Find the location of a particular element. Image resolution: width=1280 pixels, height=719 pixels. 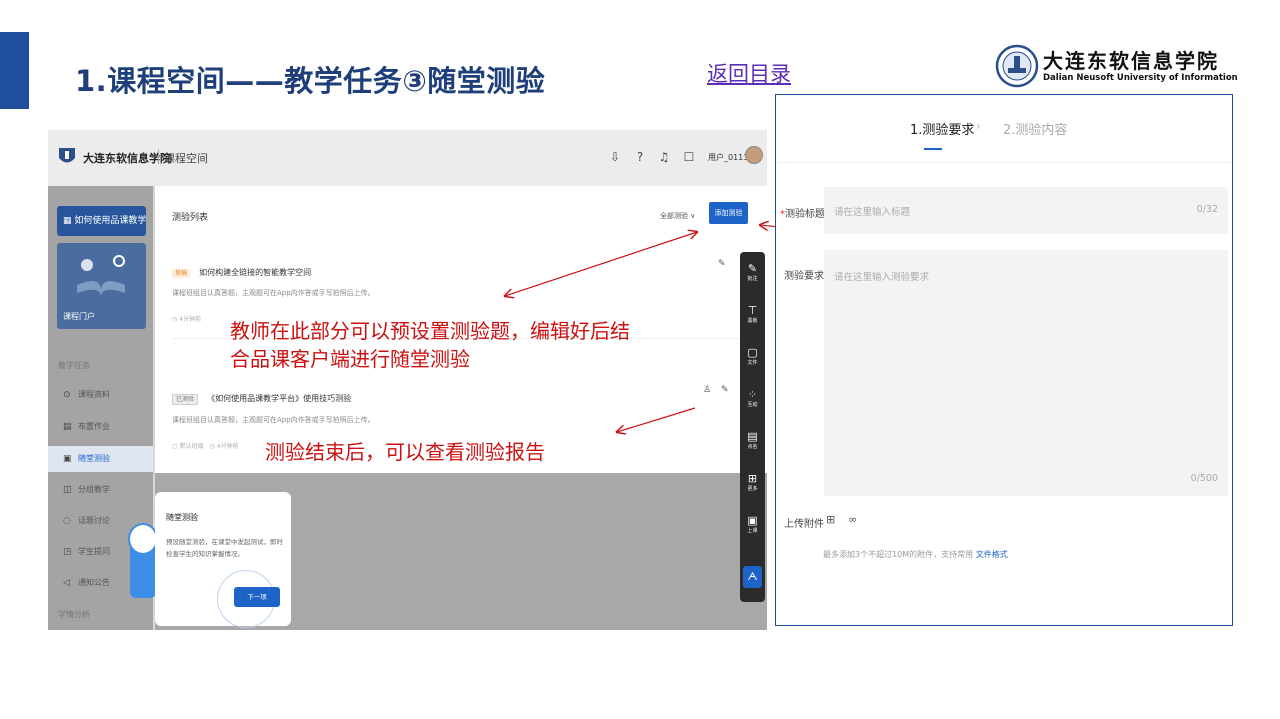

logo-chinese-name: 大连东软信息学院 is located at coordinates (1131, 61).